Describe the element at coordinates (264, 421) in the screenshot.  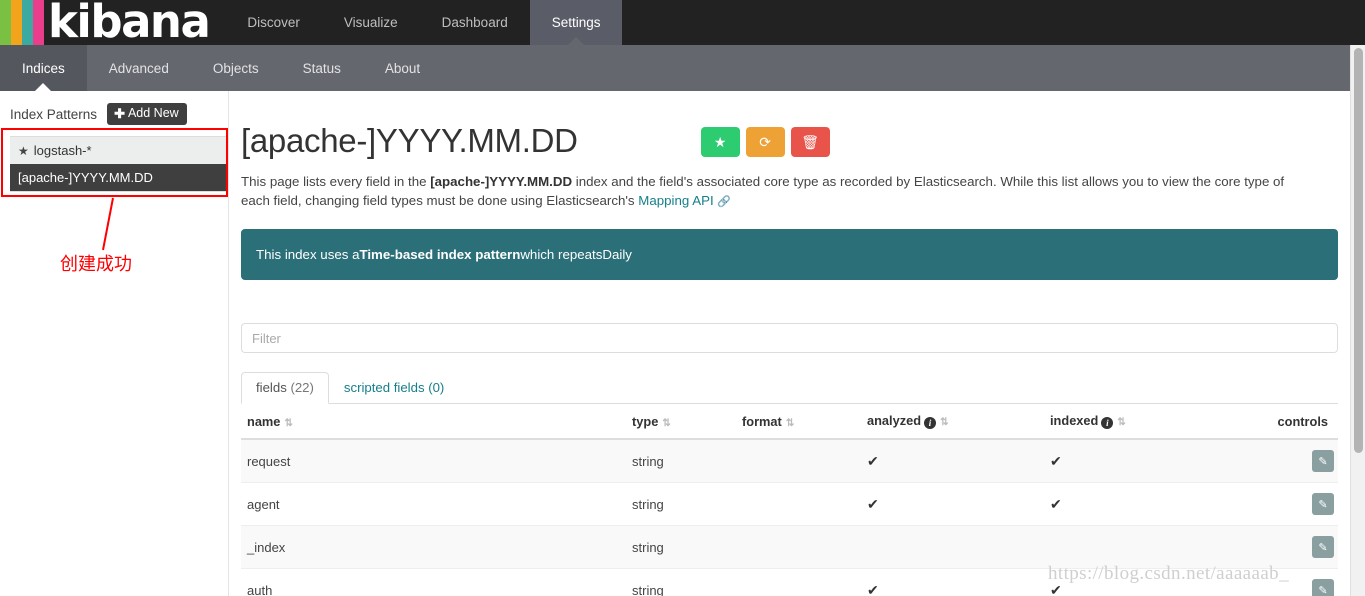
I see `column-header-label: name` at that location.